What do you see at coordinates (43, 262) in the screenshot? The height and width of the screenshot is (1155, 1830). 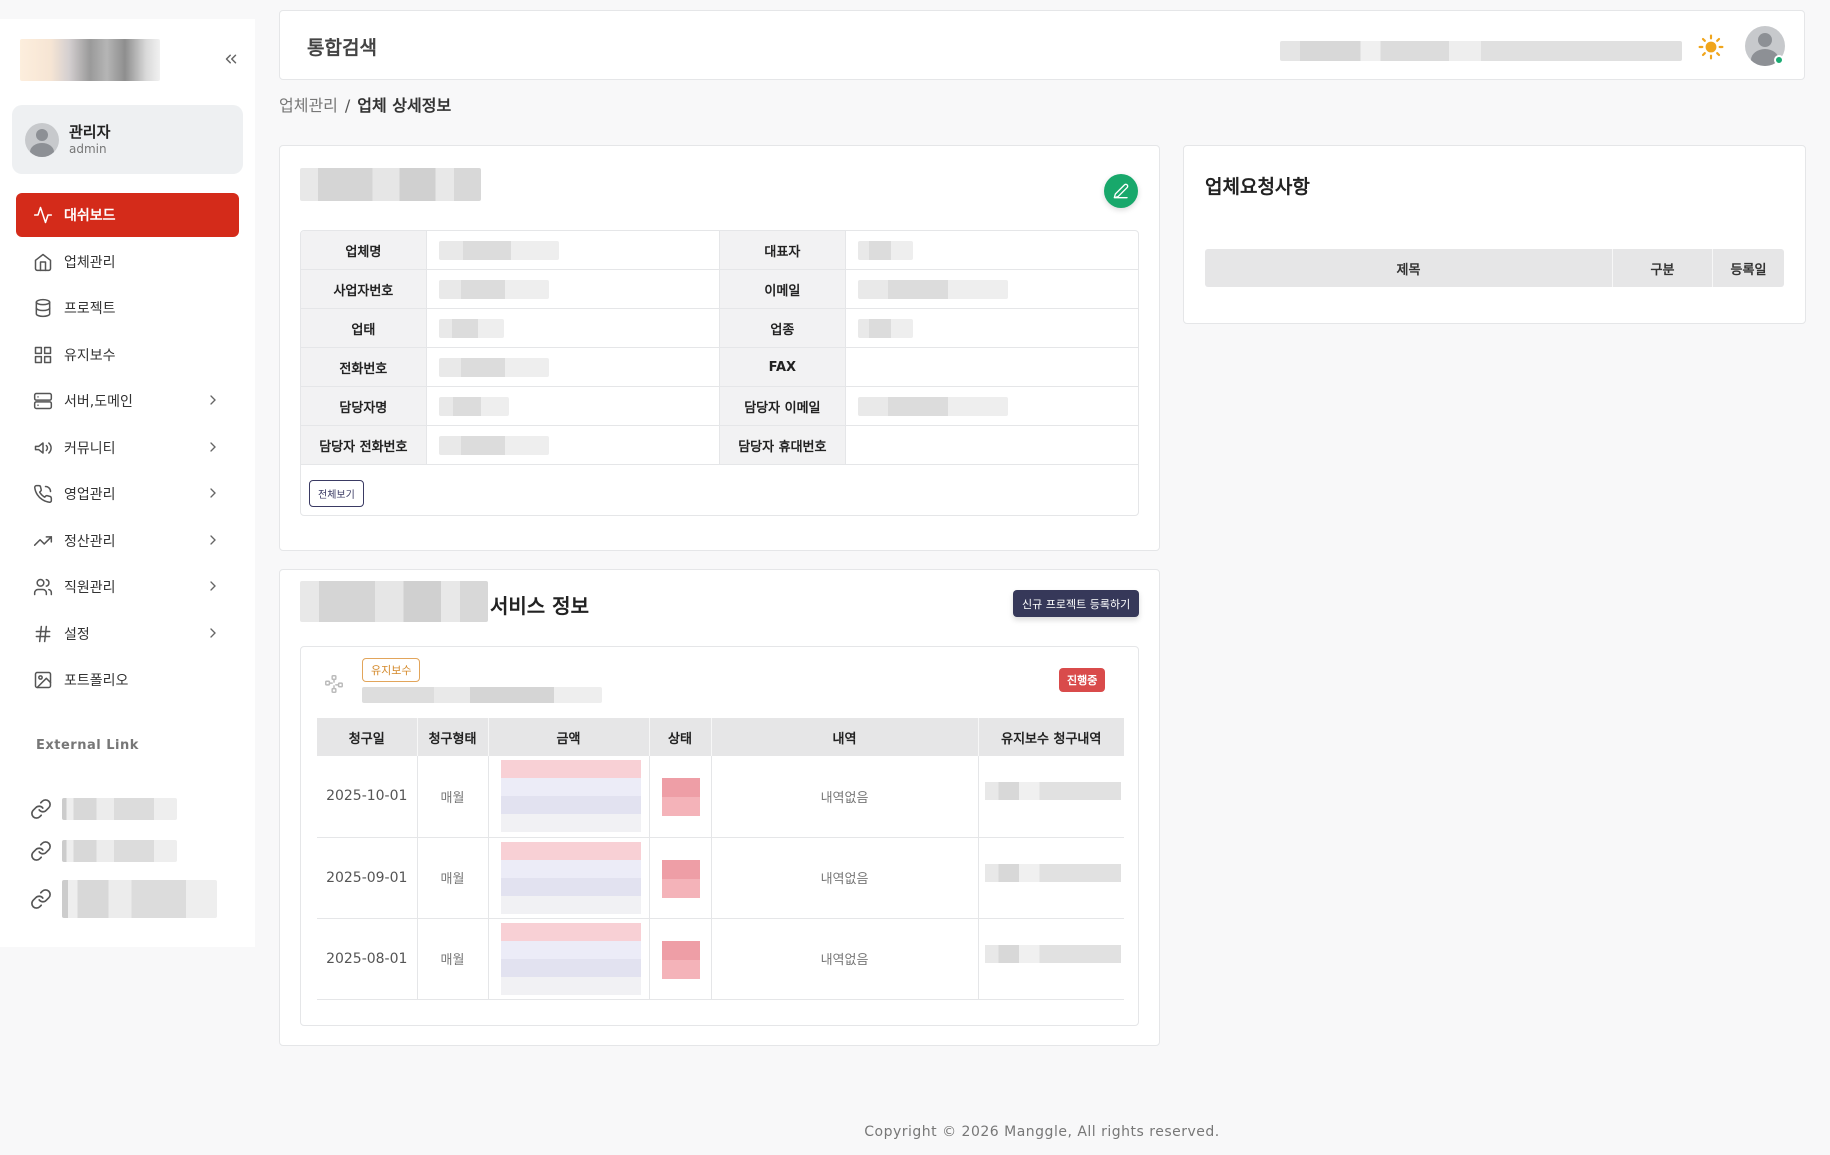 I see `home-icon` at bounding box center [43, 262].